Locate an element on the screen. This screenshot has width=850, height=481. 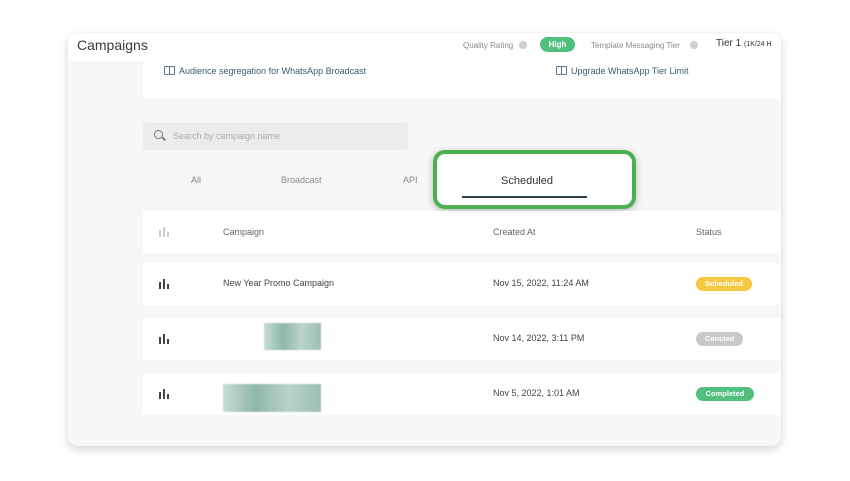
tab-broadcast: Broadcast is located at coordinates (301, 180).